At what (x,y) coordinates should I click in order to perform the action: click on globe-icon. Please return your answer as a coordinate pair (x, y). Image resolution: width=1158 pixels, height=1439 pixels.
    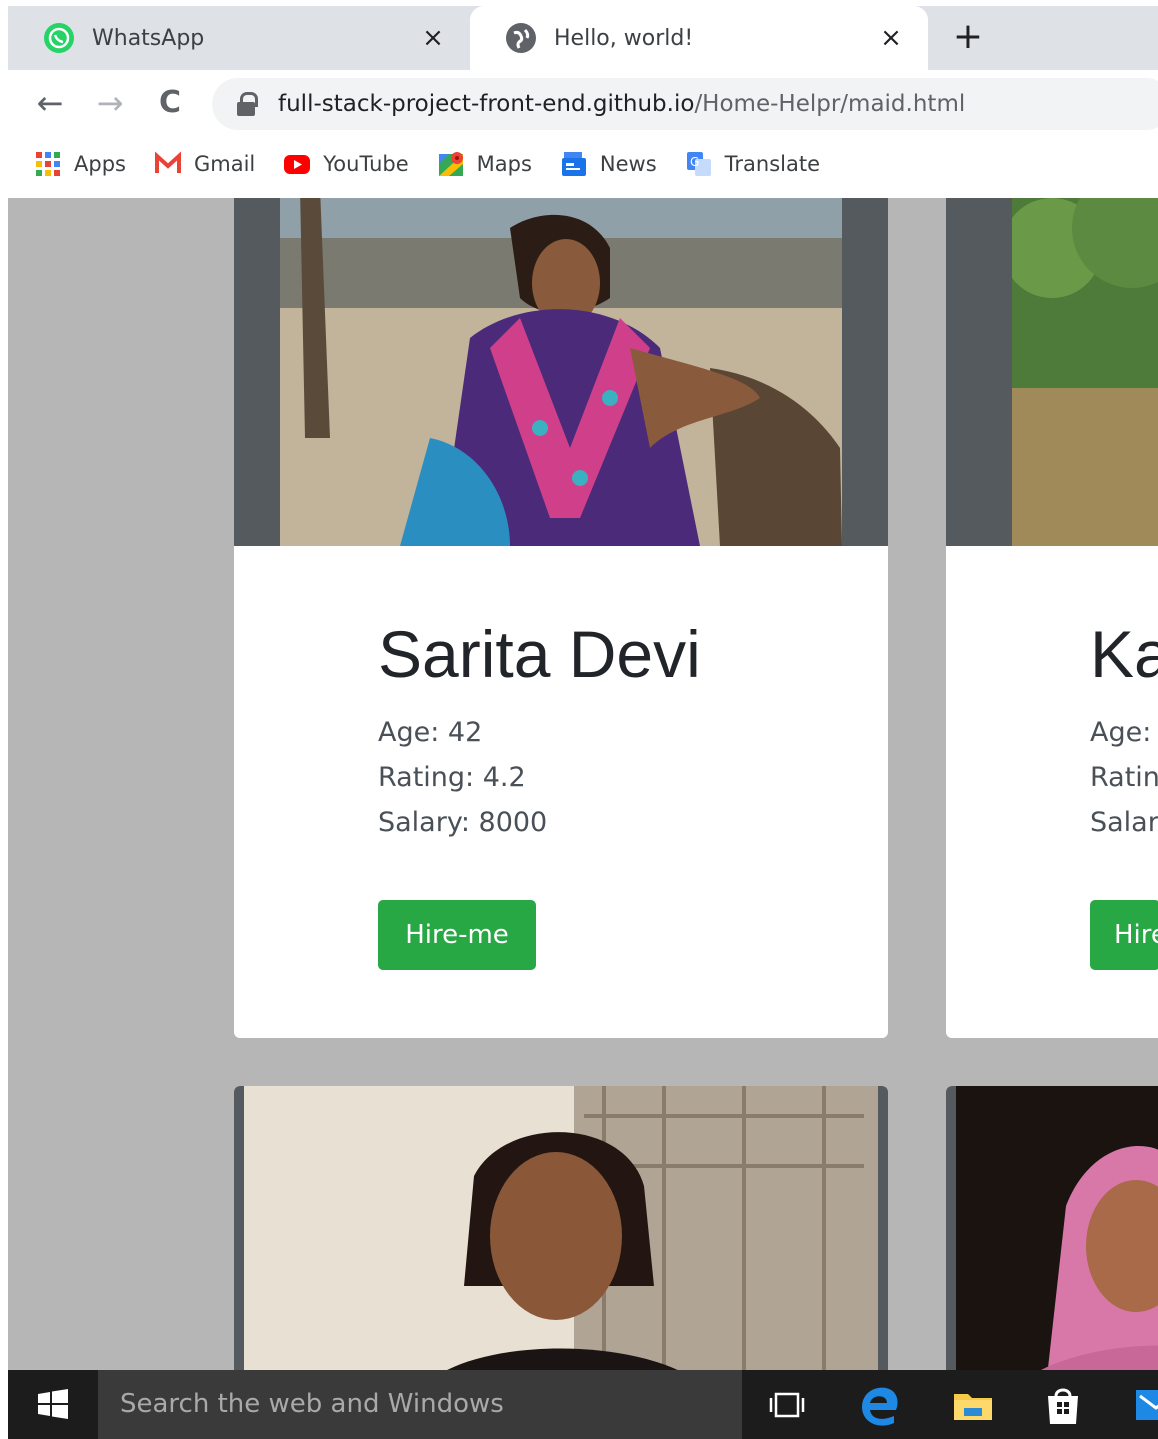
    Looking at the image, I should click on (521, 38).